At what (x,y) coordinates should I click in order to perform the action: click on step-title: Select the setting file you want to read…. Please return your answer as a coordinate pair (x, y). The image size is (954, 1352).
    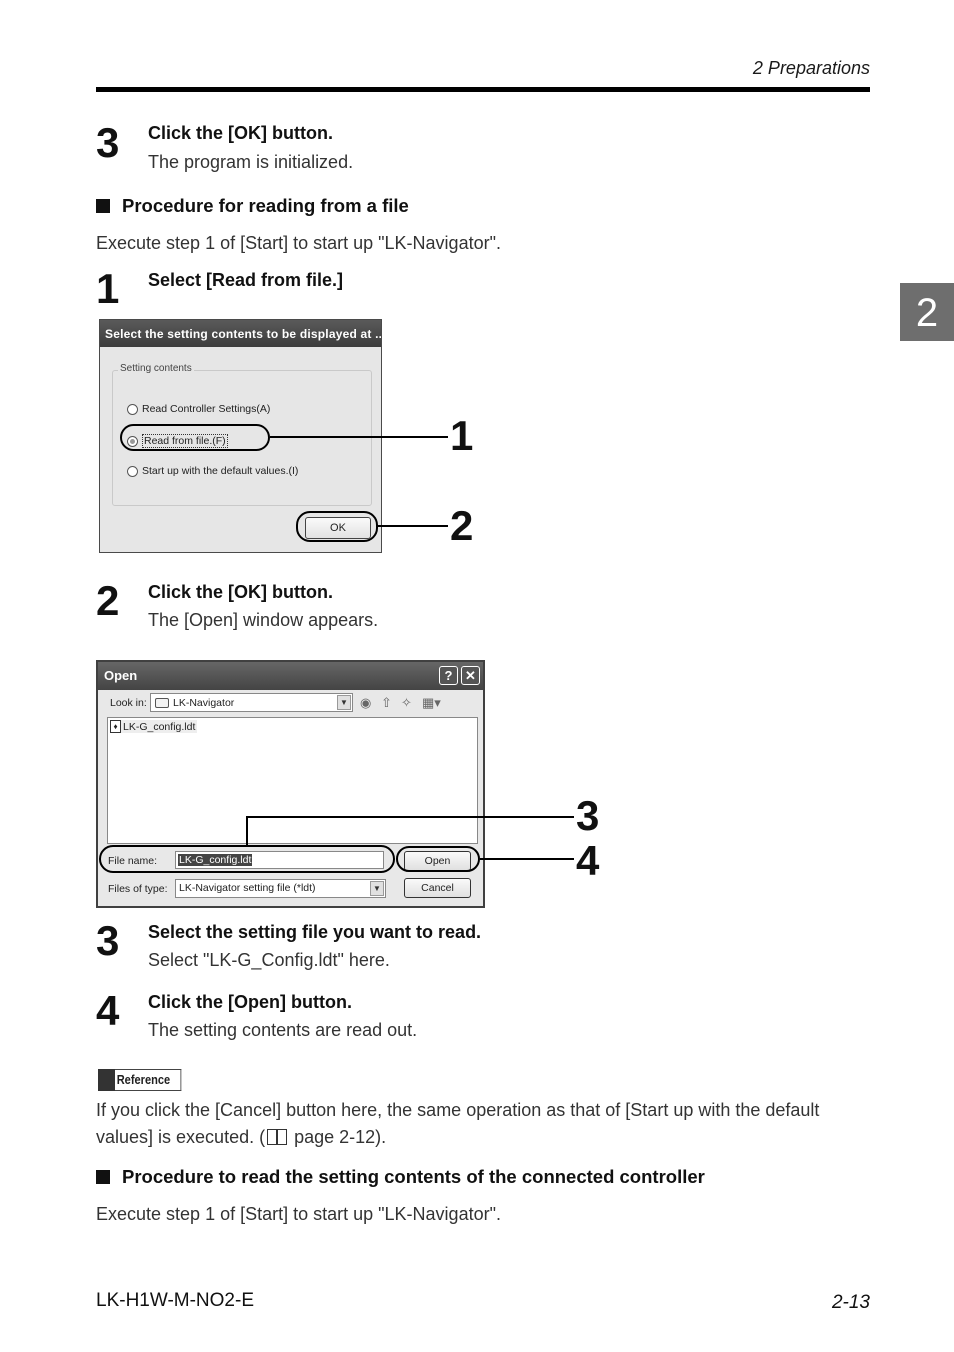
    Looking at the image, I should click on (315, 932).